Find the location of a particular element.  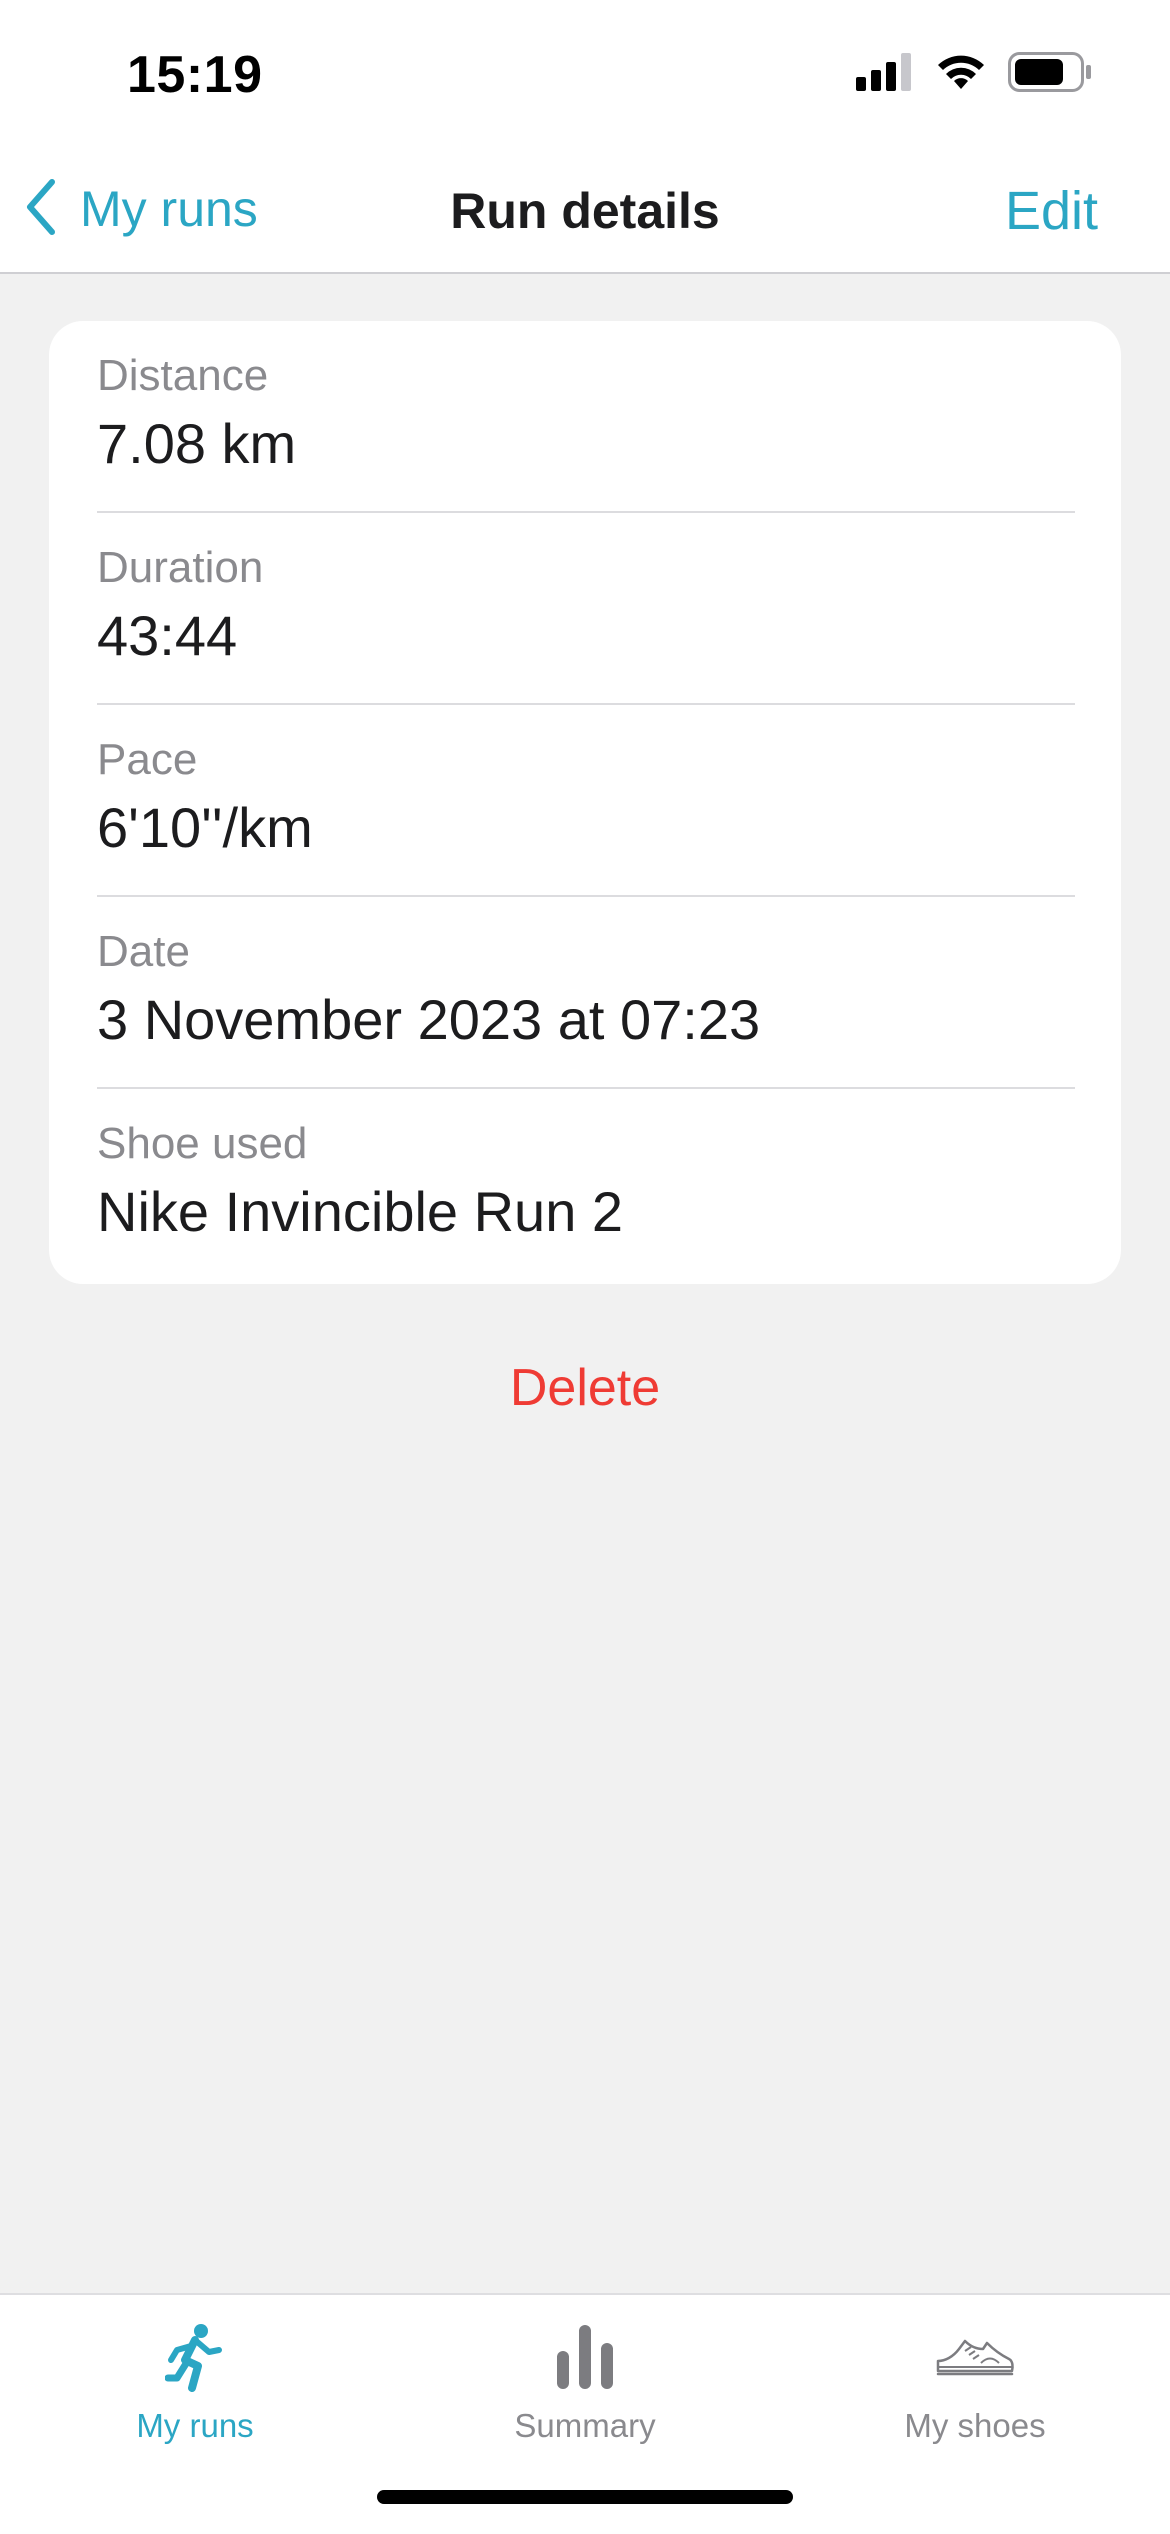

navigation-bar: My runs Run details Edit is located at coordinates (585, 212).